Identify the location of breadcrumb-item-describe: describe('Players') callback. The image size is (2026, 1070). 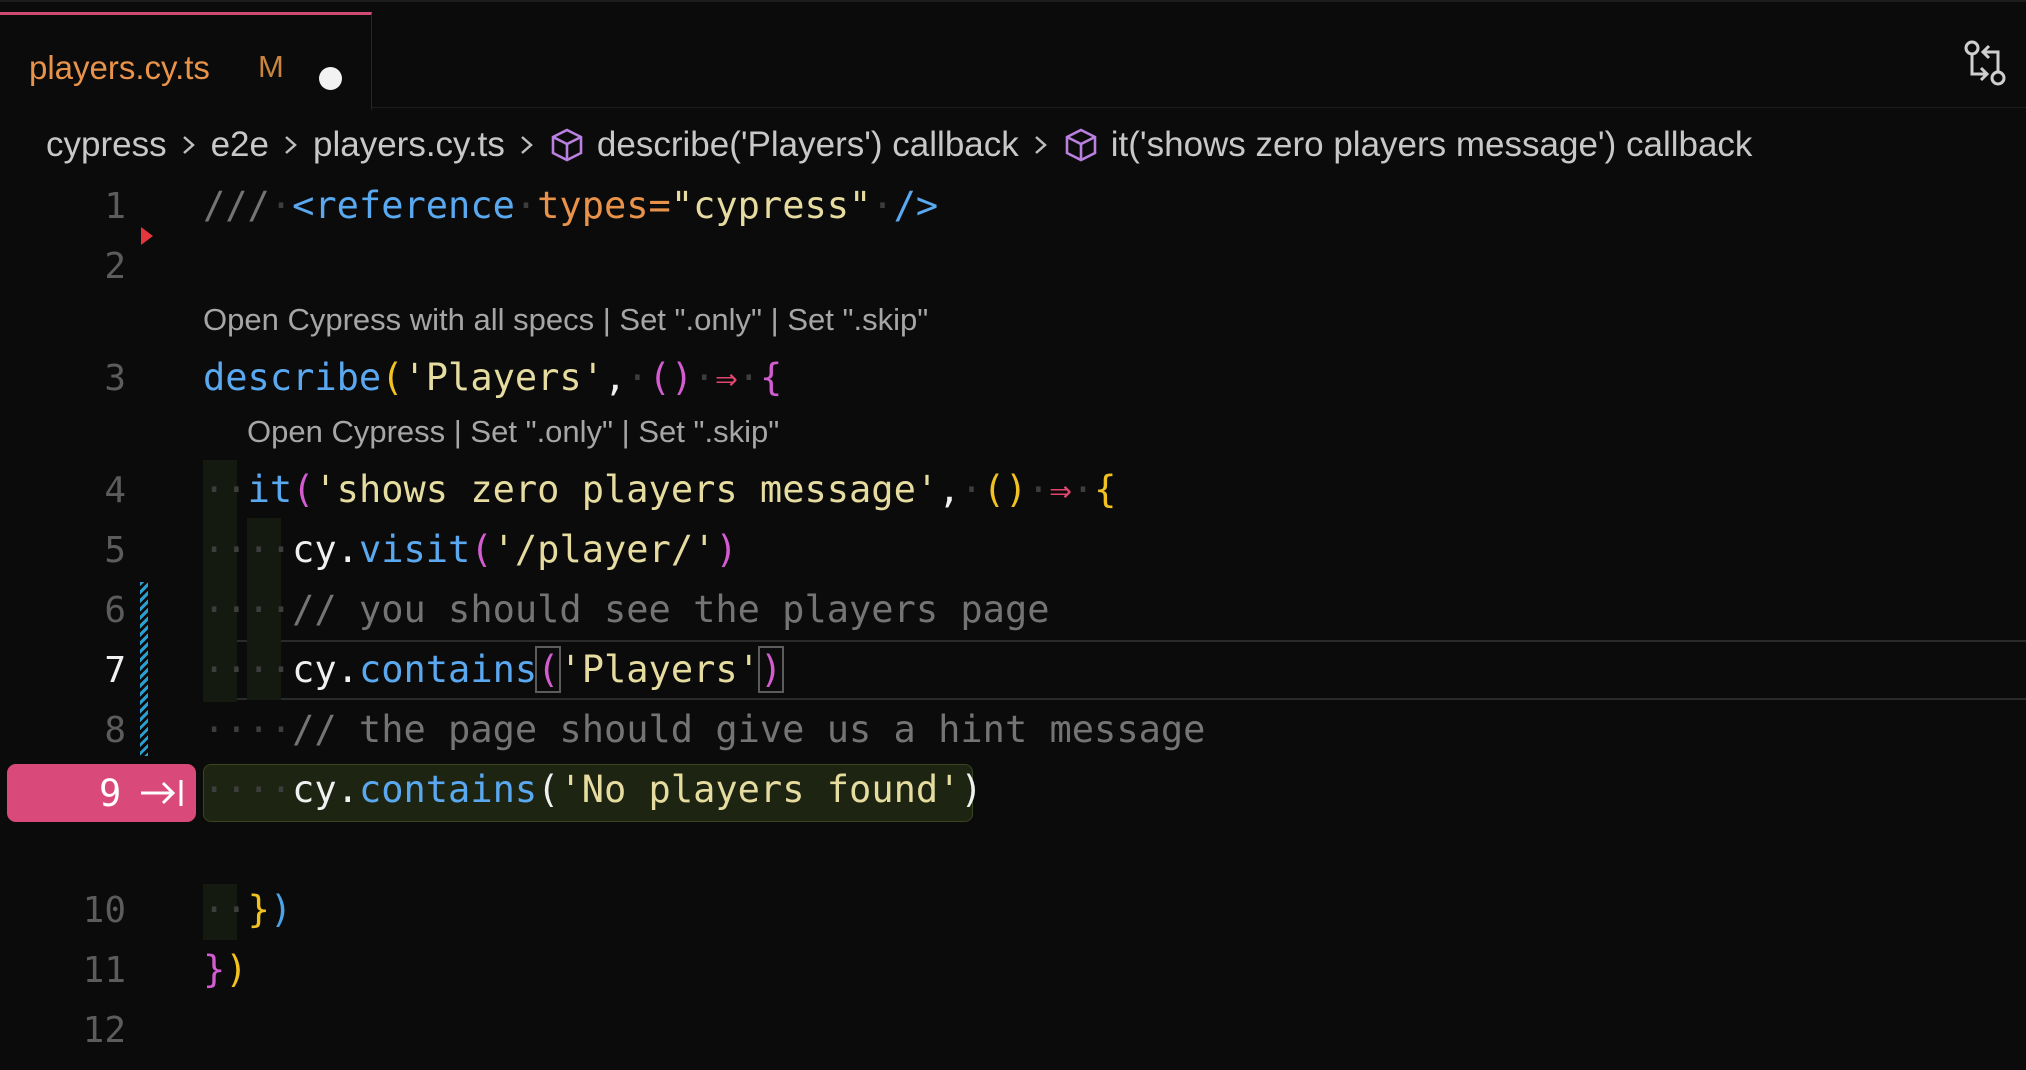
(784, 145).